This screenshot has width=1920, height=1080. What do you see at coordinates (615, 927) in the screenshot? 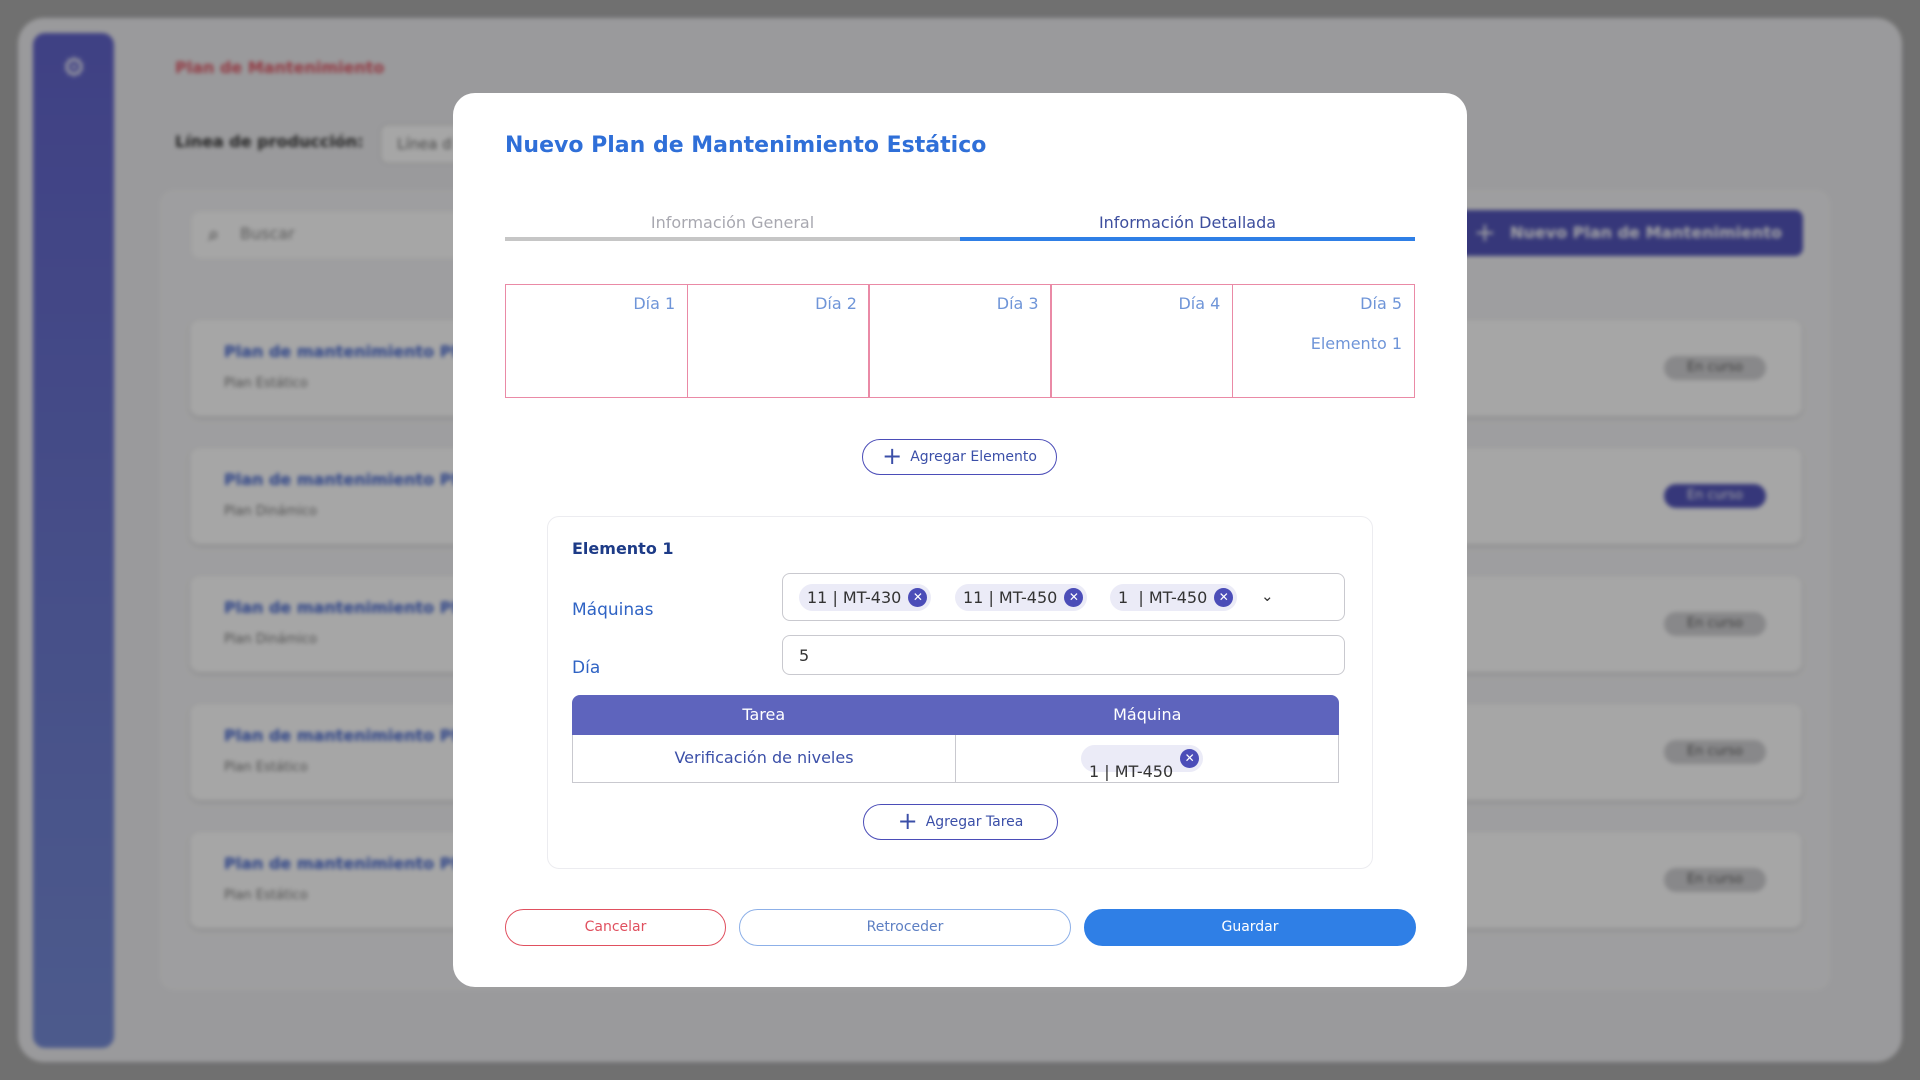
I see `cancel-button: Cancelar` at bounding box center [615, 927].